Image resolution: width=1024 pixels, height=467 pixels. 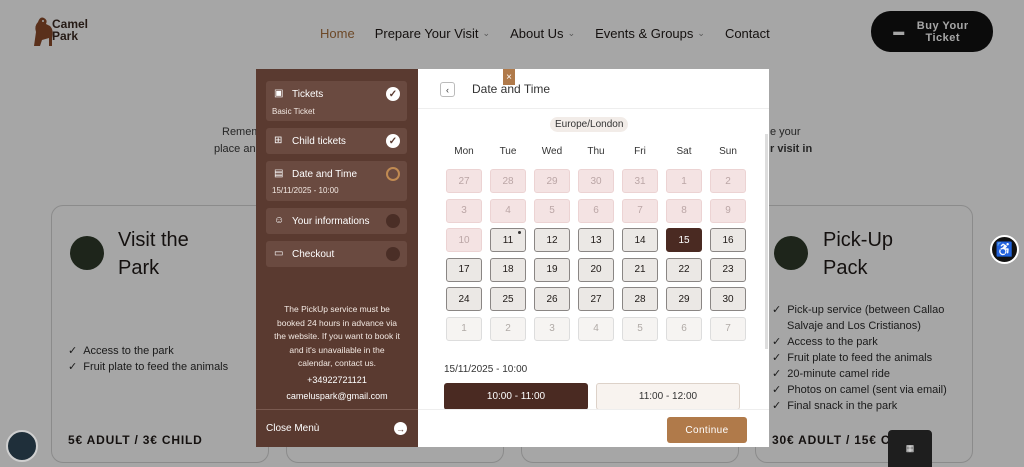 What do you see at coordinates (596, 213) in the screenshot?
I see `calendar-cell: 6` at bounding box center [596, 213].